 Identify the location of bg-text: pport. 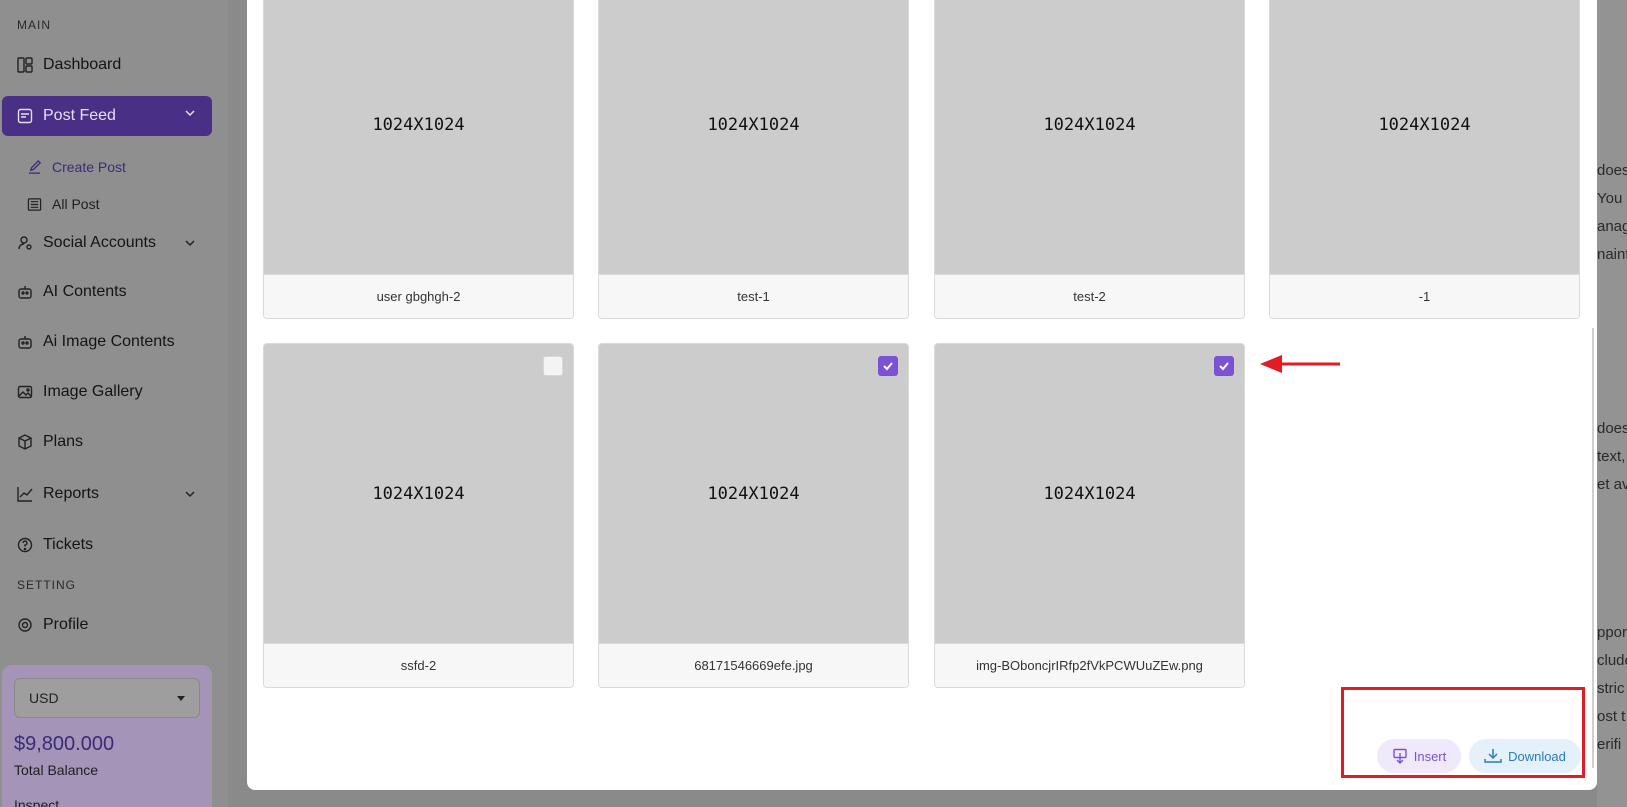
(1612, 632).